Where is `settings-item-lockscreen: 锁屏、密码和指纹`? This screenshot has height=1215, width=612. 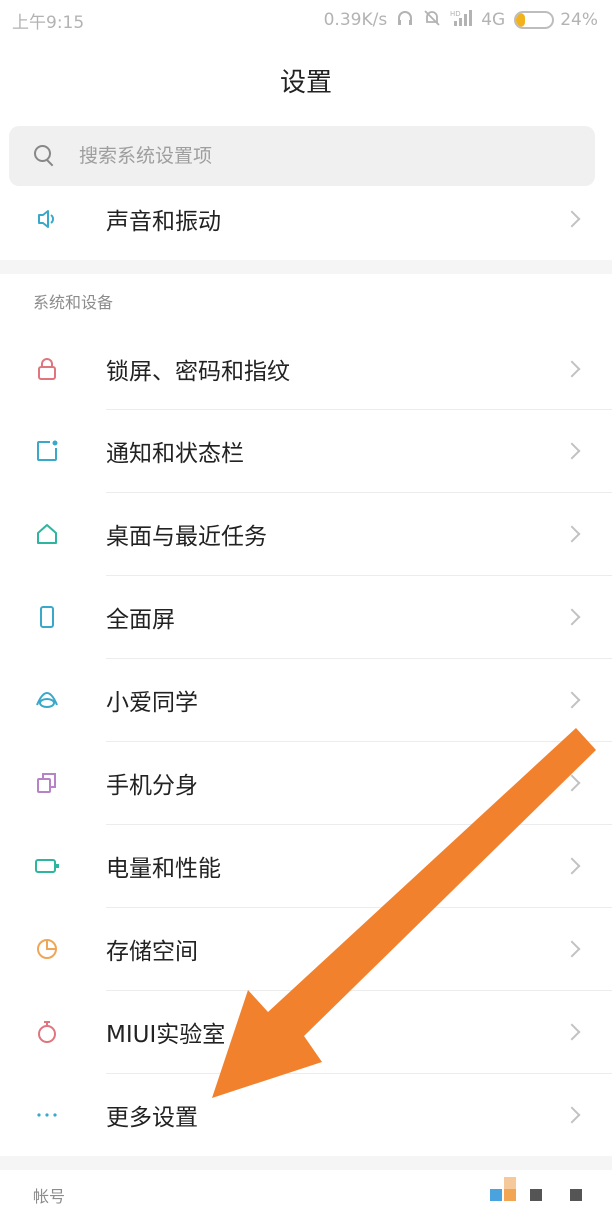
settings-item-lockscreen: 锁屏、密码和指纹 is located at coordinates (306, 369).